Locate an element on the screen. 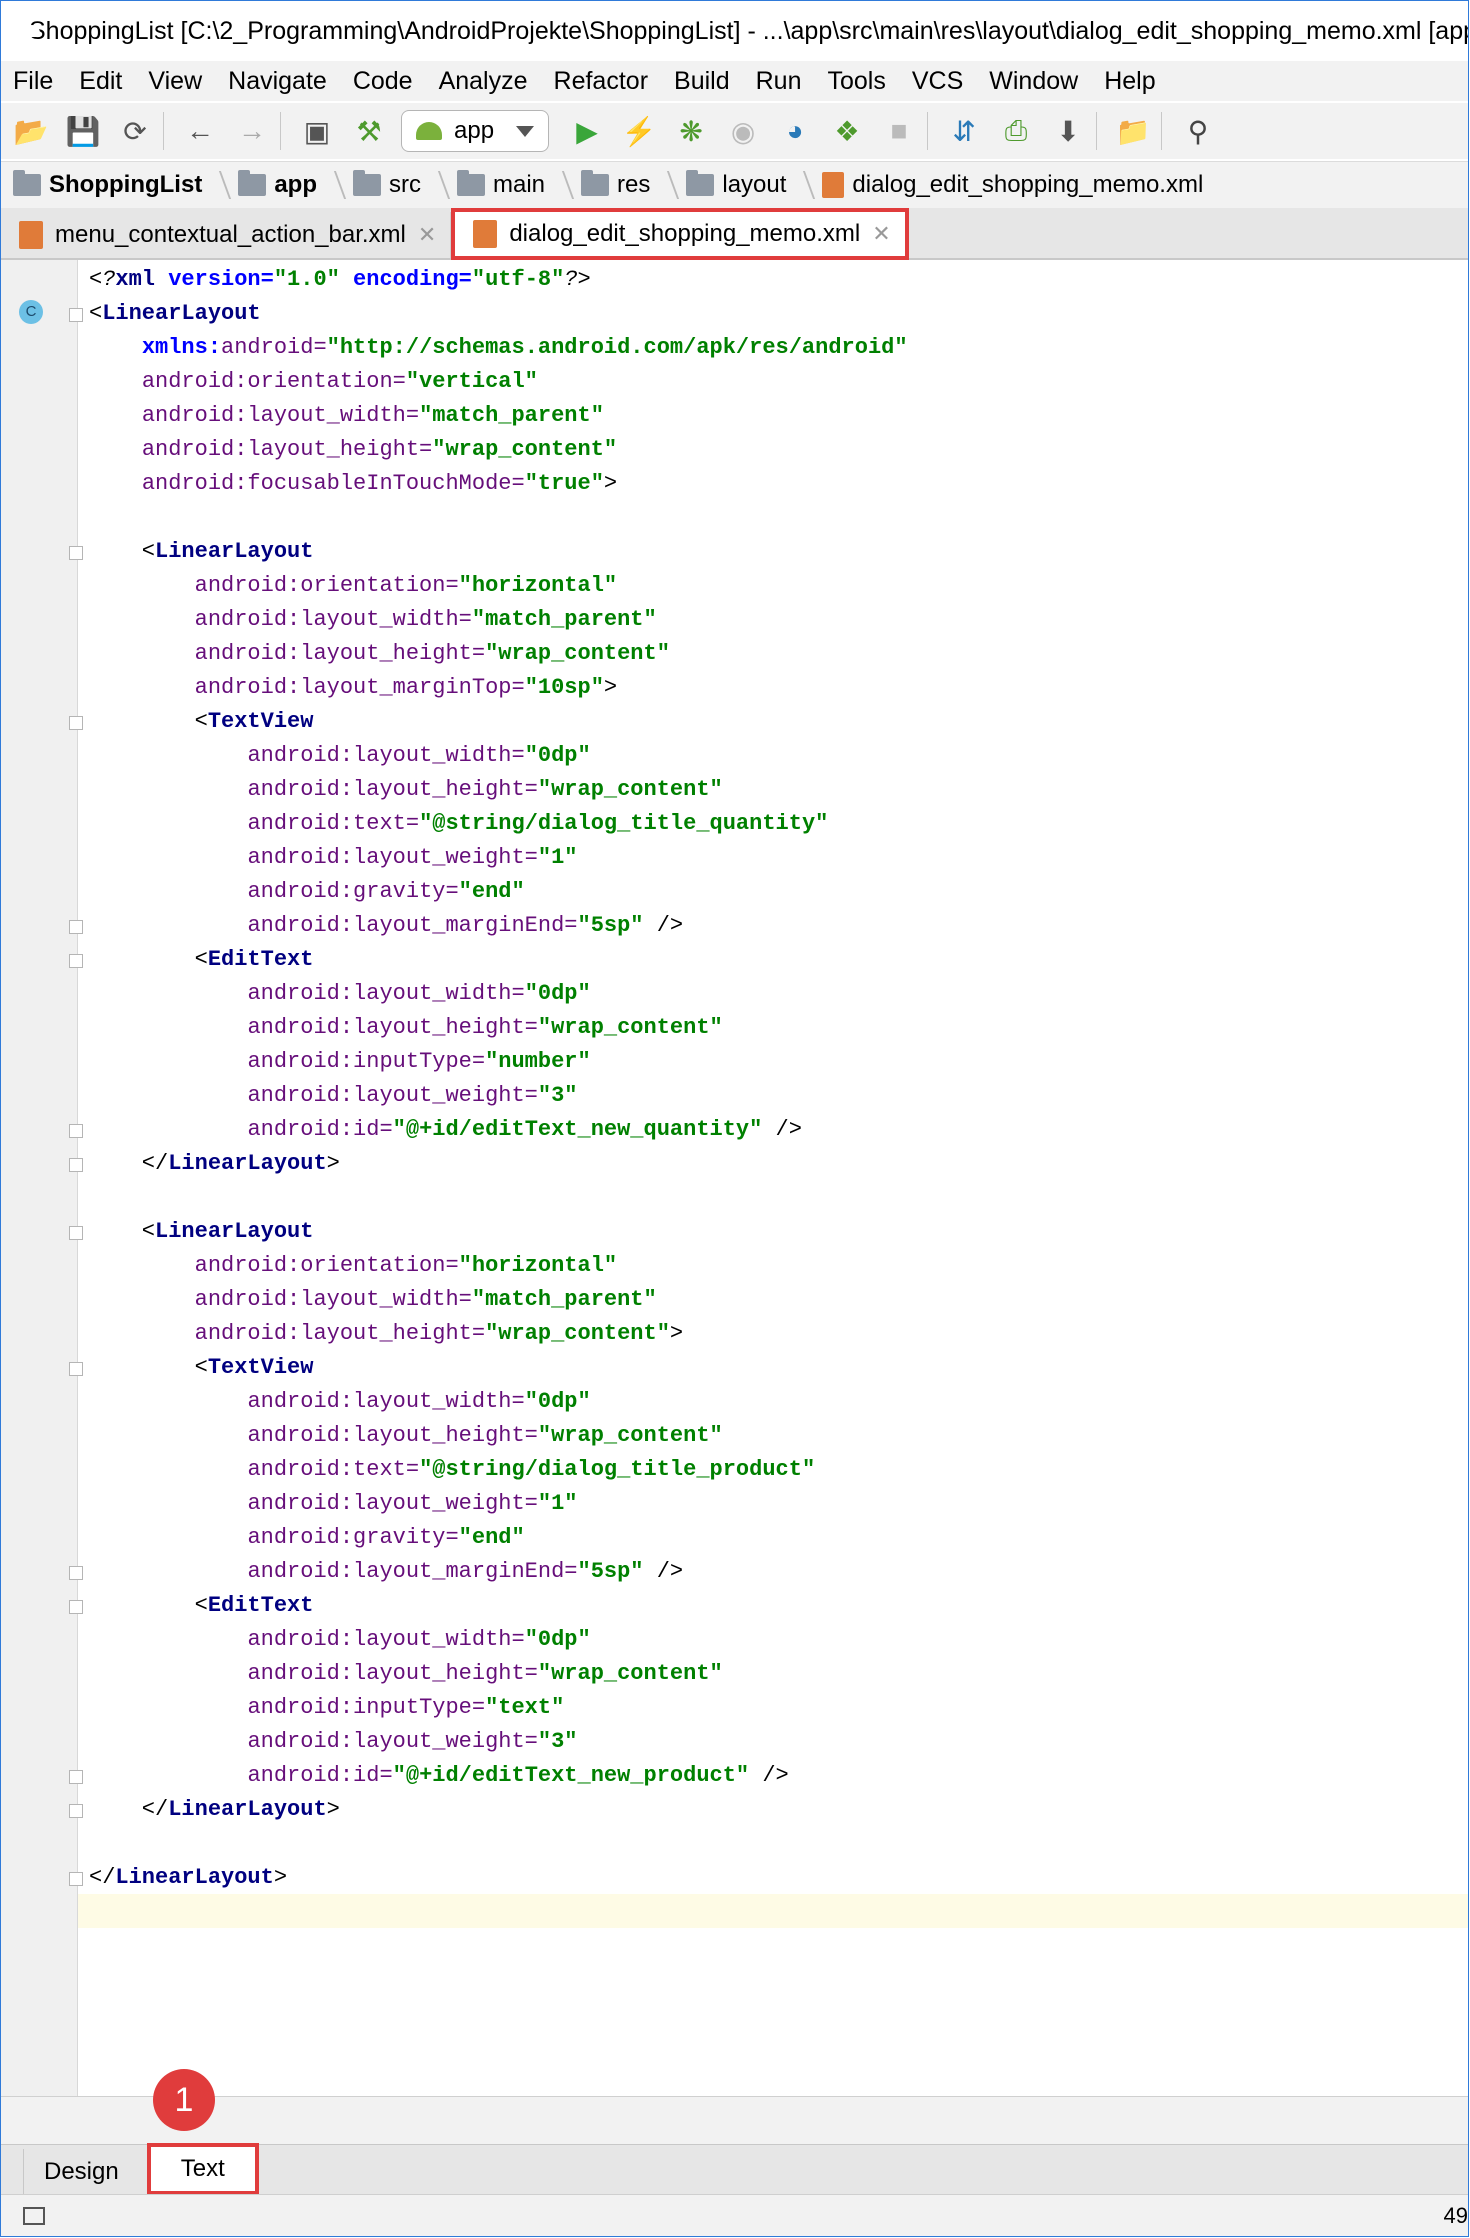 The height and width of the screenshot is (2238, 1470). sync-icon: ⟳ is located at coordinates (135, 131).